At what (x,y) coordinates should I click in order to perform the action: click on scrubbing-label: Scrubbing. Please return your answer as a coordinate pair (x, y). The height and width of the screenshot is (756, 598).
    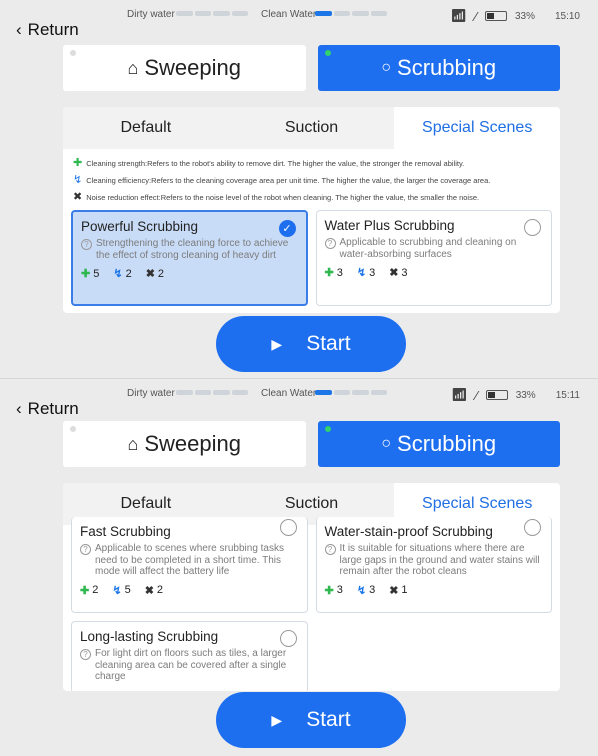
    Looking at the image, I should click on (447, 443).